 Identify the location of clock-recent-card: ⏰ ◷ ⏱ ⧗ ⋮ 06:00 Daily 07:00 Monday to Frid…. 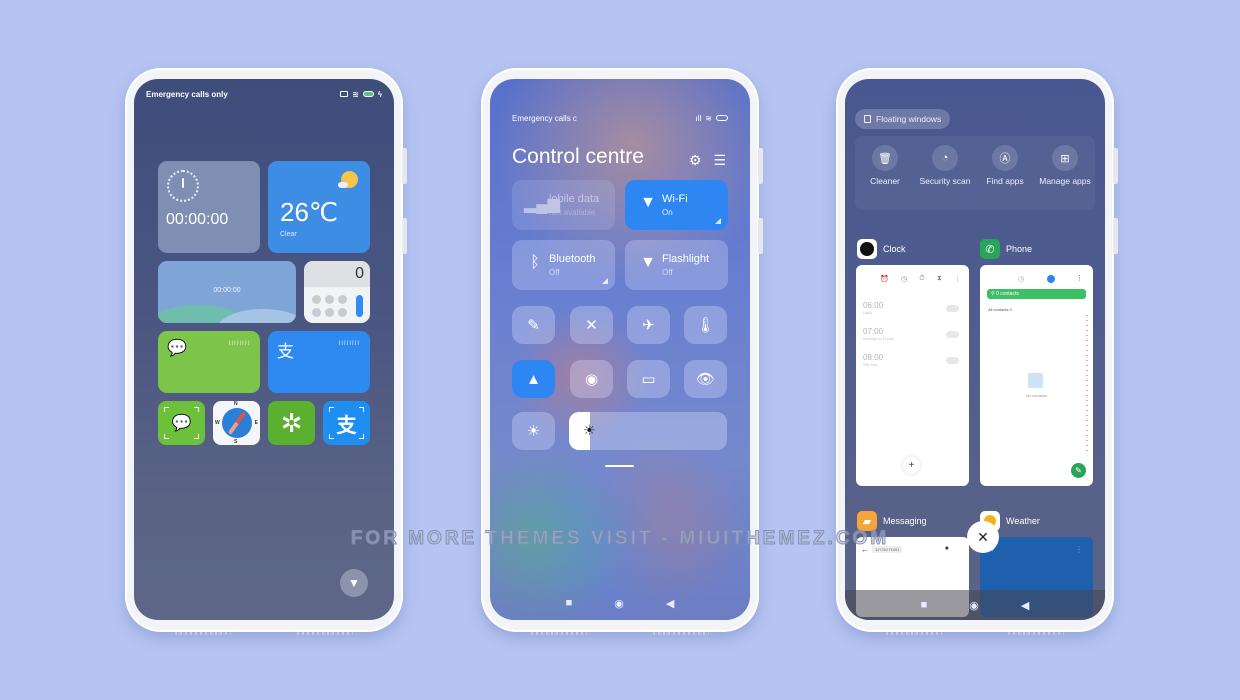
(912, 375).